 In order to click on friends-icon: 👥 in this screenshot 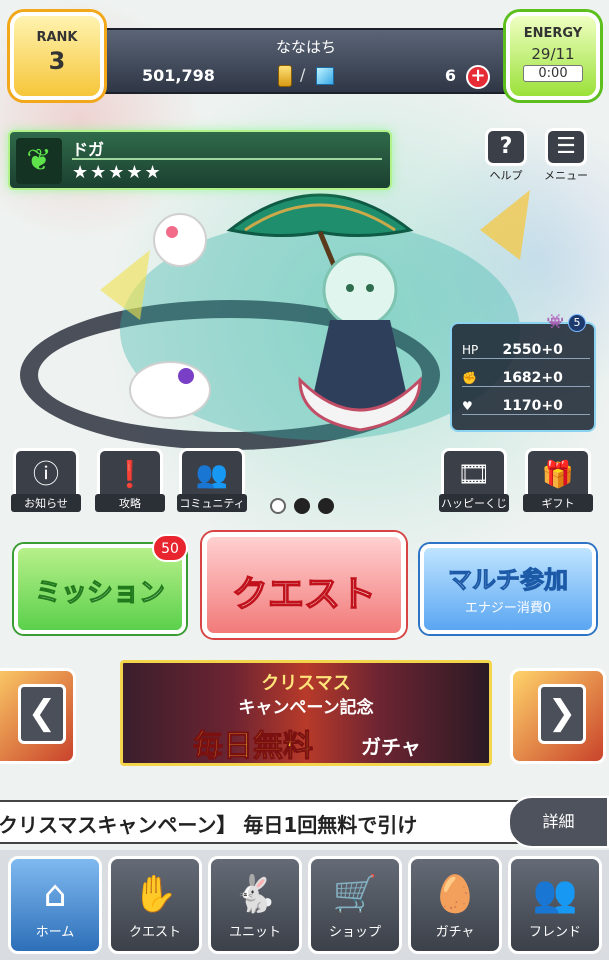, I will do `click(555, 894)`.